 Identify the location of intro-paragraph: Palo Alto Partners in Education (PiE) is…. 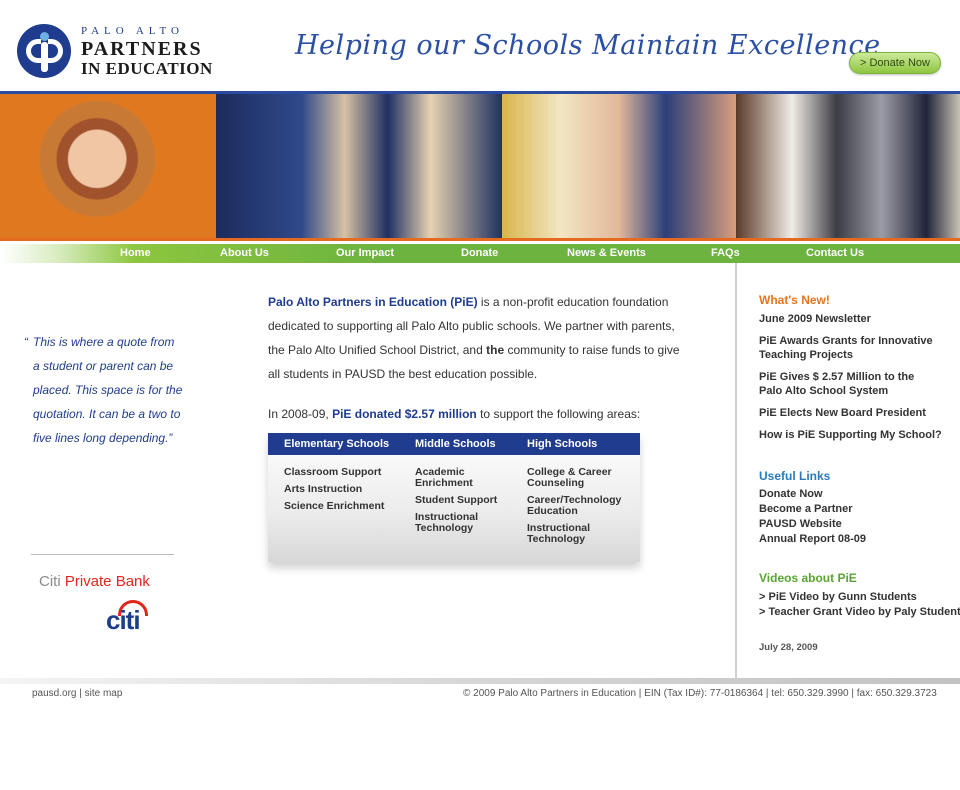
(478, 338).